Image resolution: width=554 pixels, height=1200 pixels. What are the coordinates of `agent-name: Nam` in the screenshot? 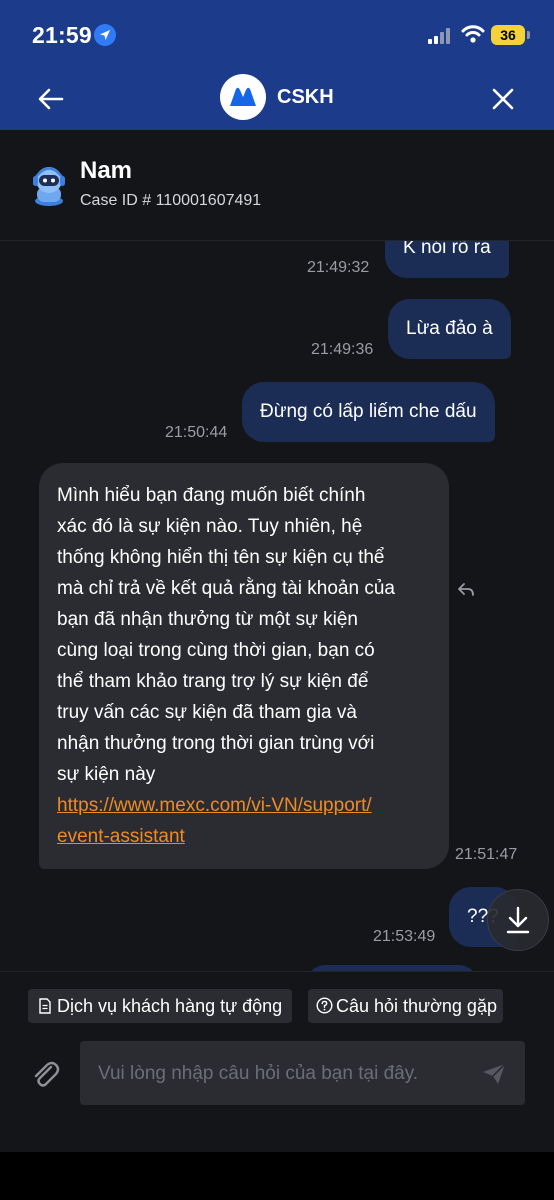 It's located at (106, 170).